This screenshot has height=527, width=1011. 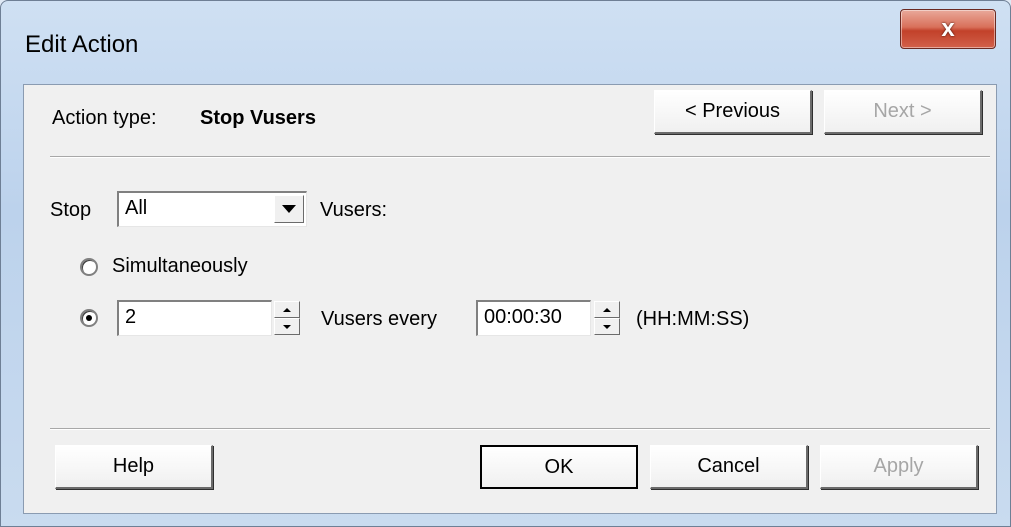 I want to click on cancel-button-label: Cancel, so click(x=728, y=466).